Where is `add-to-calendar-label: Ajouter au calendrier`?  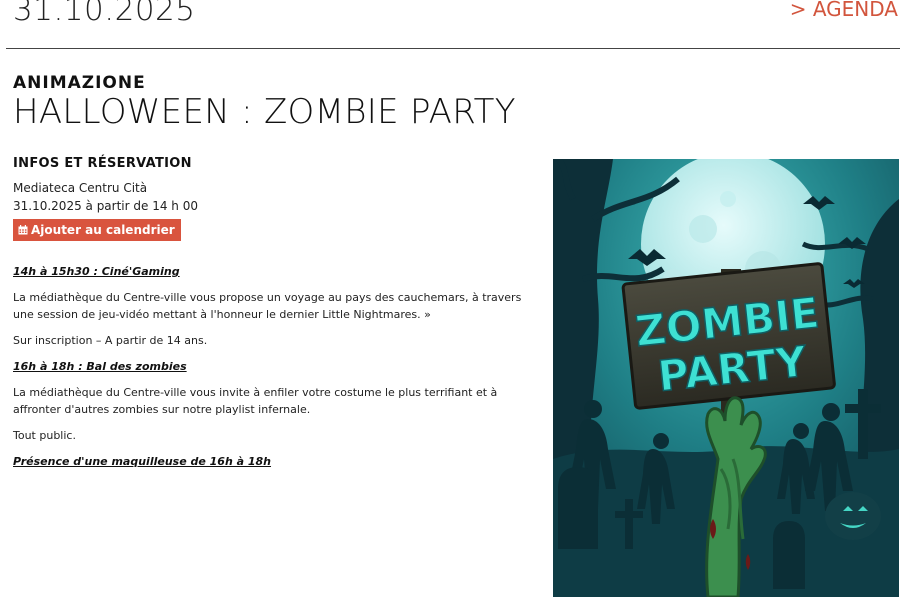 add-to-calendar-label: Ajouter au calendrier is located at coordinates (103, 230).